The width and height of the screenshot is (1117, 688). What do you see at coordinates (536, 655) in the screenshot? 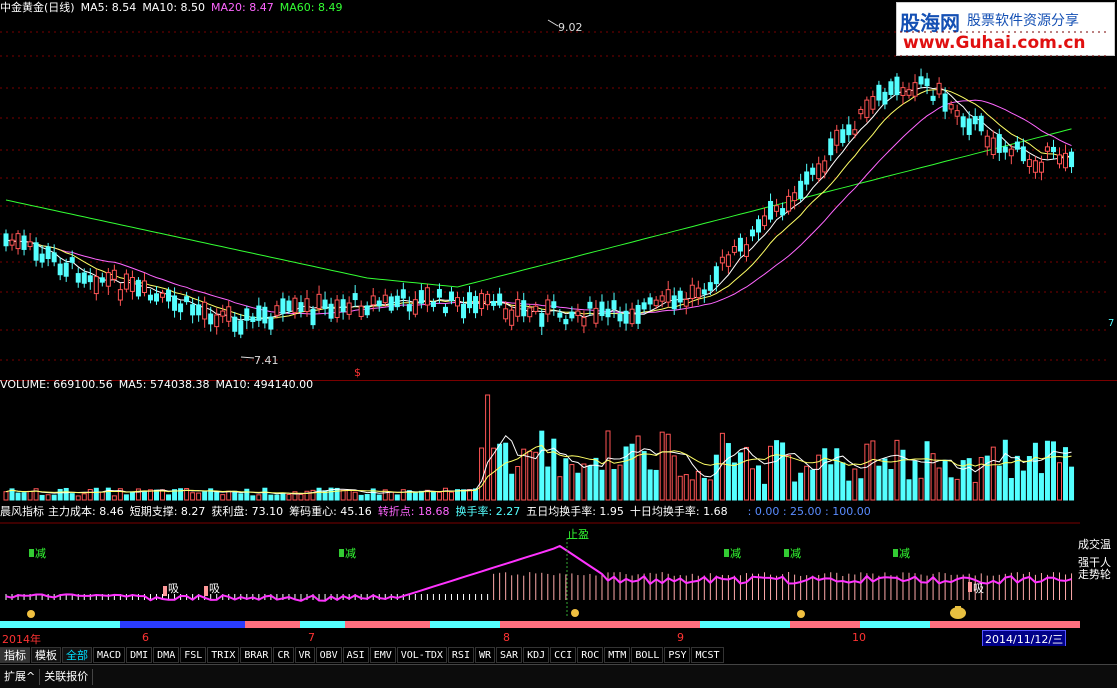
I see `tab-kdj: KDJ` at bounding box center [536, 655].